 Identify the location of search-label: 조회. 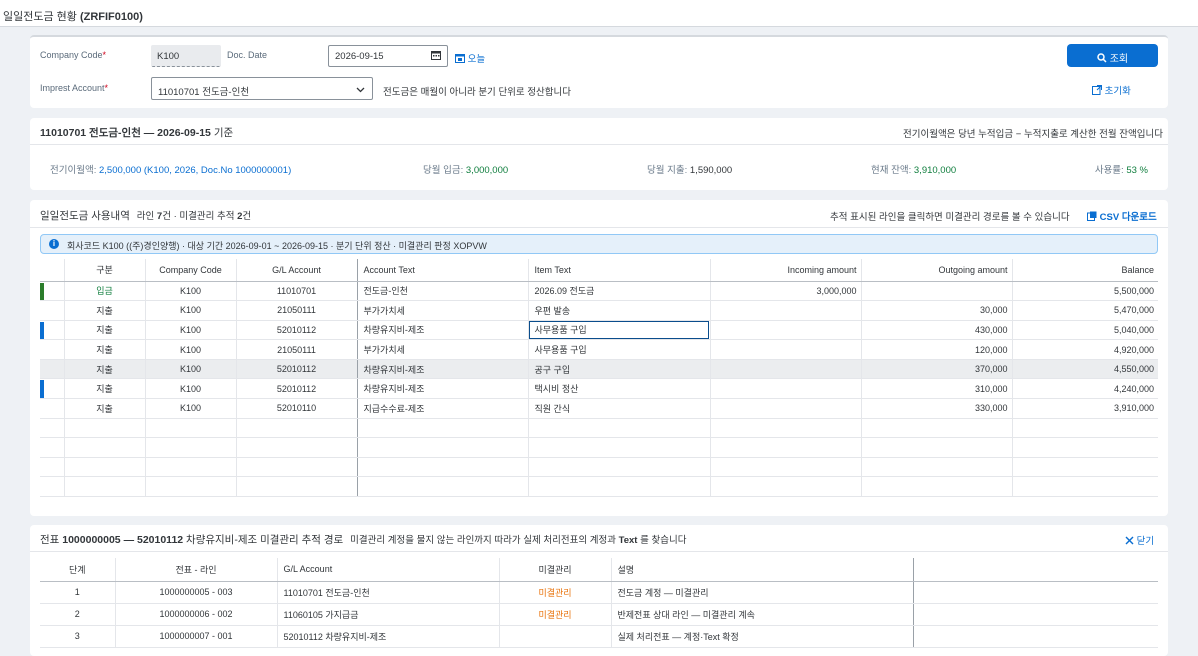
(1119, 59).